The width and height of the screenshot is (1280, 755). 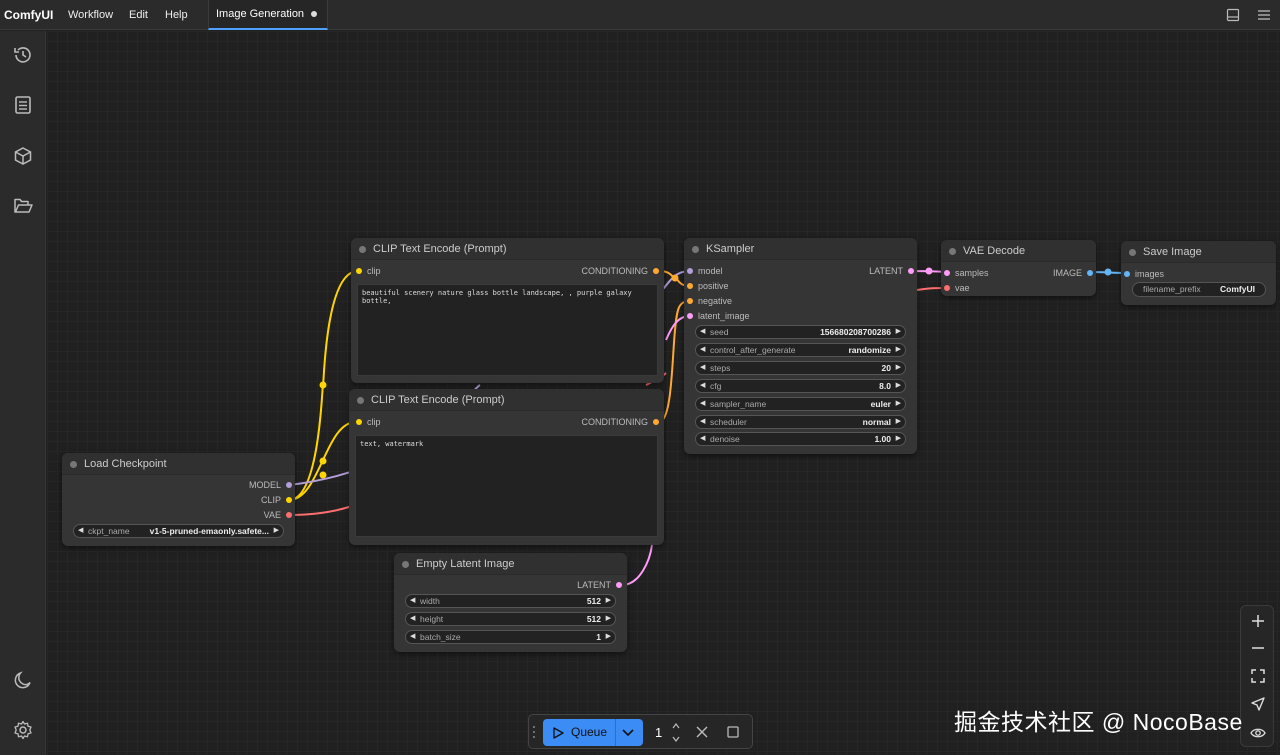 I want to click on node-title-bar: Empty Latent Image, so click(x=510, y=564).